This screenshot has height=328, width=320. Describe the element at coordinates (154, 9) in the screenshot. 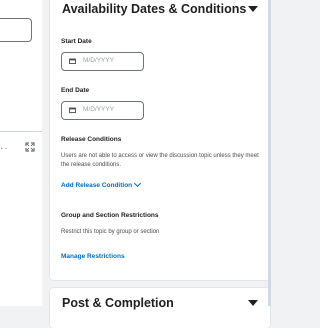

I see `availability-title: Availability Dates & Conditions` at that location.